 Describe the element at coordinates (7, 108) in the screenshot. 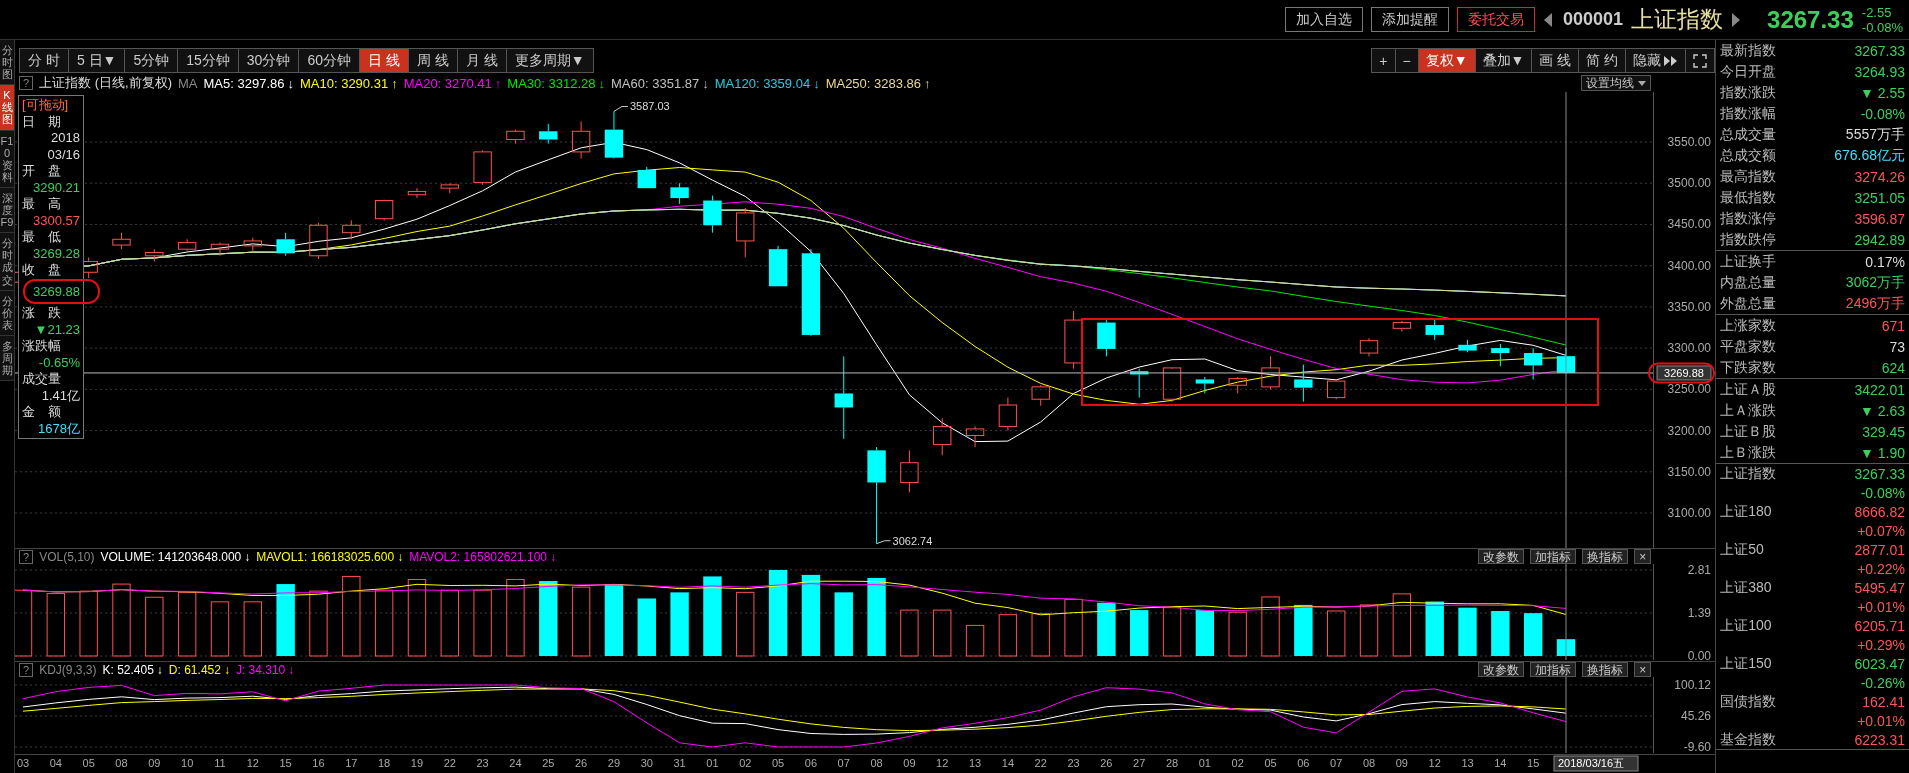

I see `side-tab: K线图` at that location.